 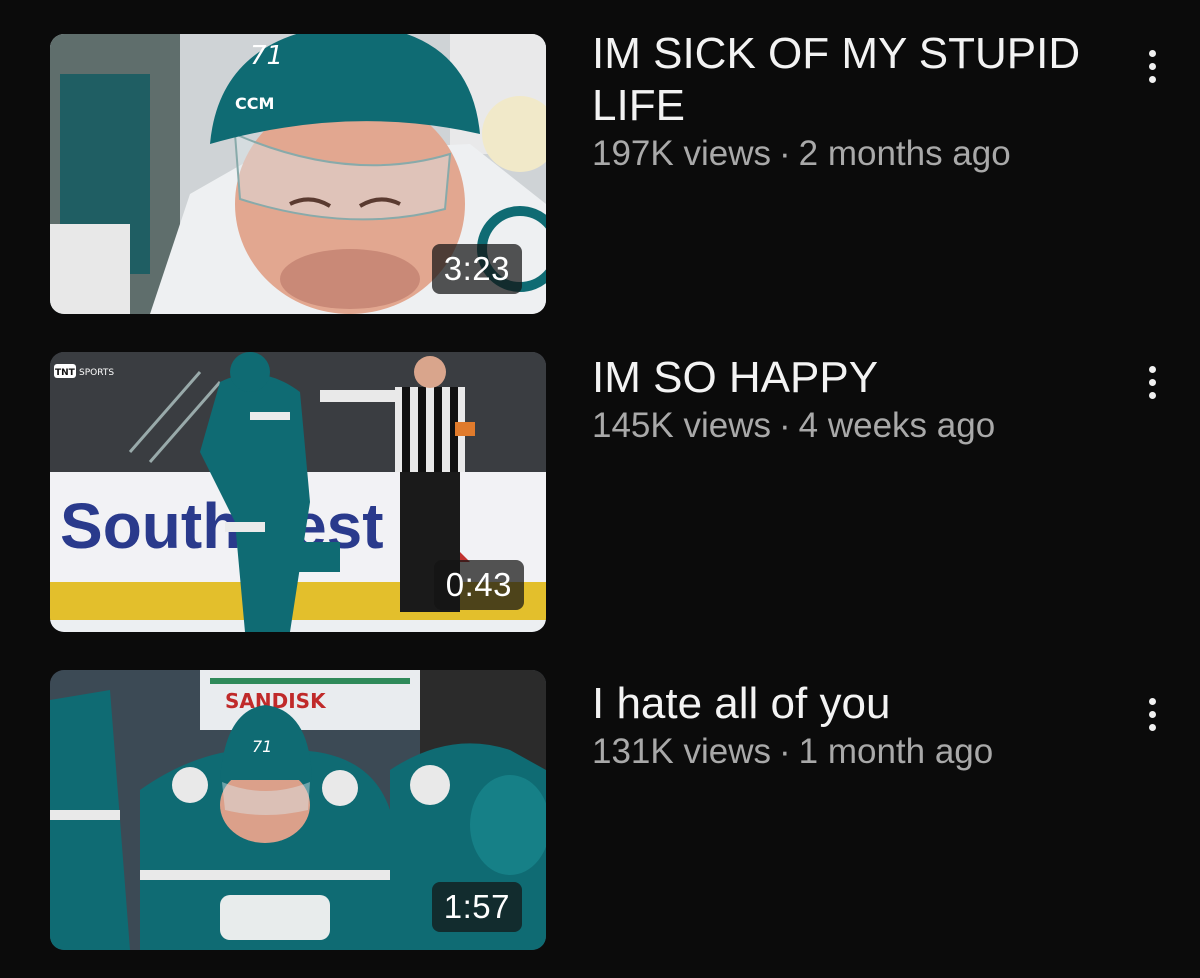 What do you see at coordinates (852, 704) in the screenshot?
I see `video-title: I hate all of you` at bounding box center [852, 704].